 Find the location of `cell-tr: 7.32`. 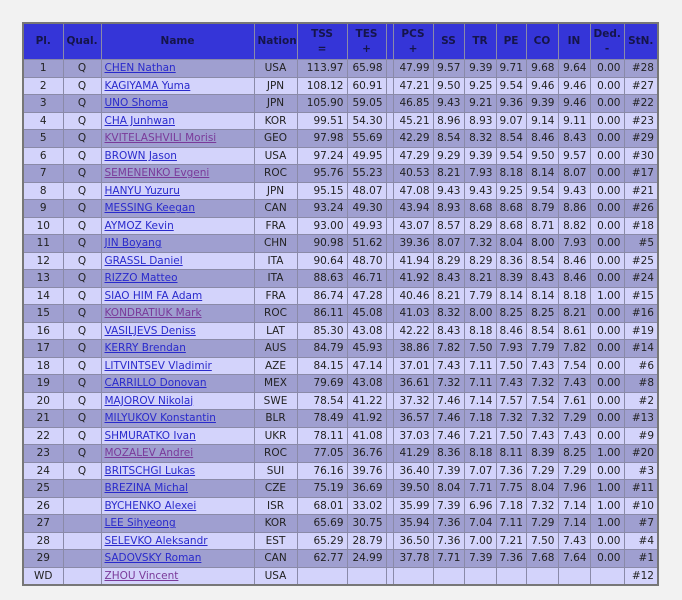

cell-tr: 7.32 is located at coordinates (480, 243).